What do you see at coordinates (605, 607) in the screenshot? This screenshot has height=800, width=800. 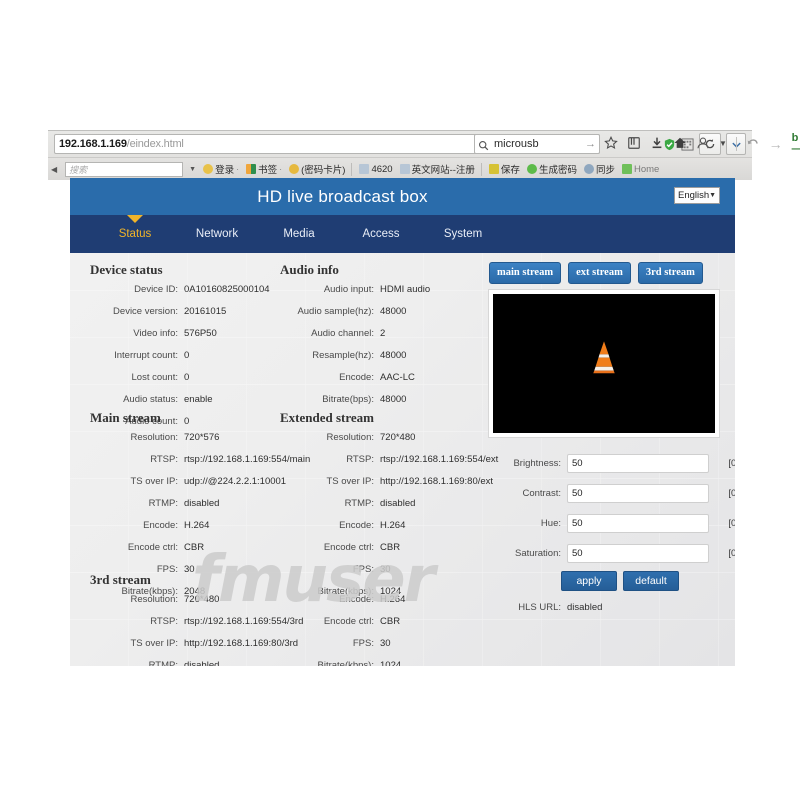 I see `hls-url-row: HLS URL: disabled` at bounding box center [605, 607].